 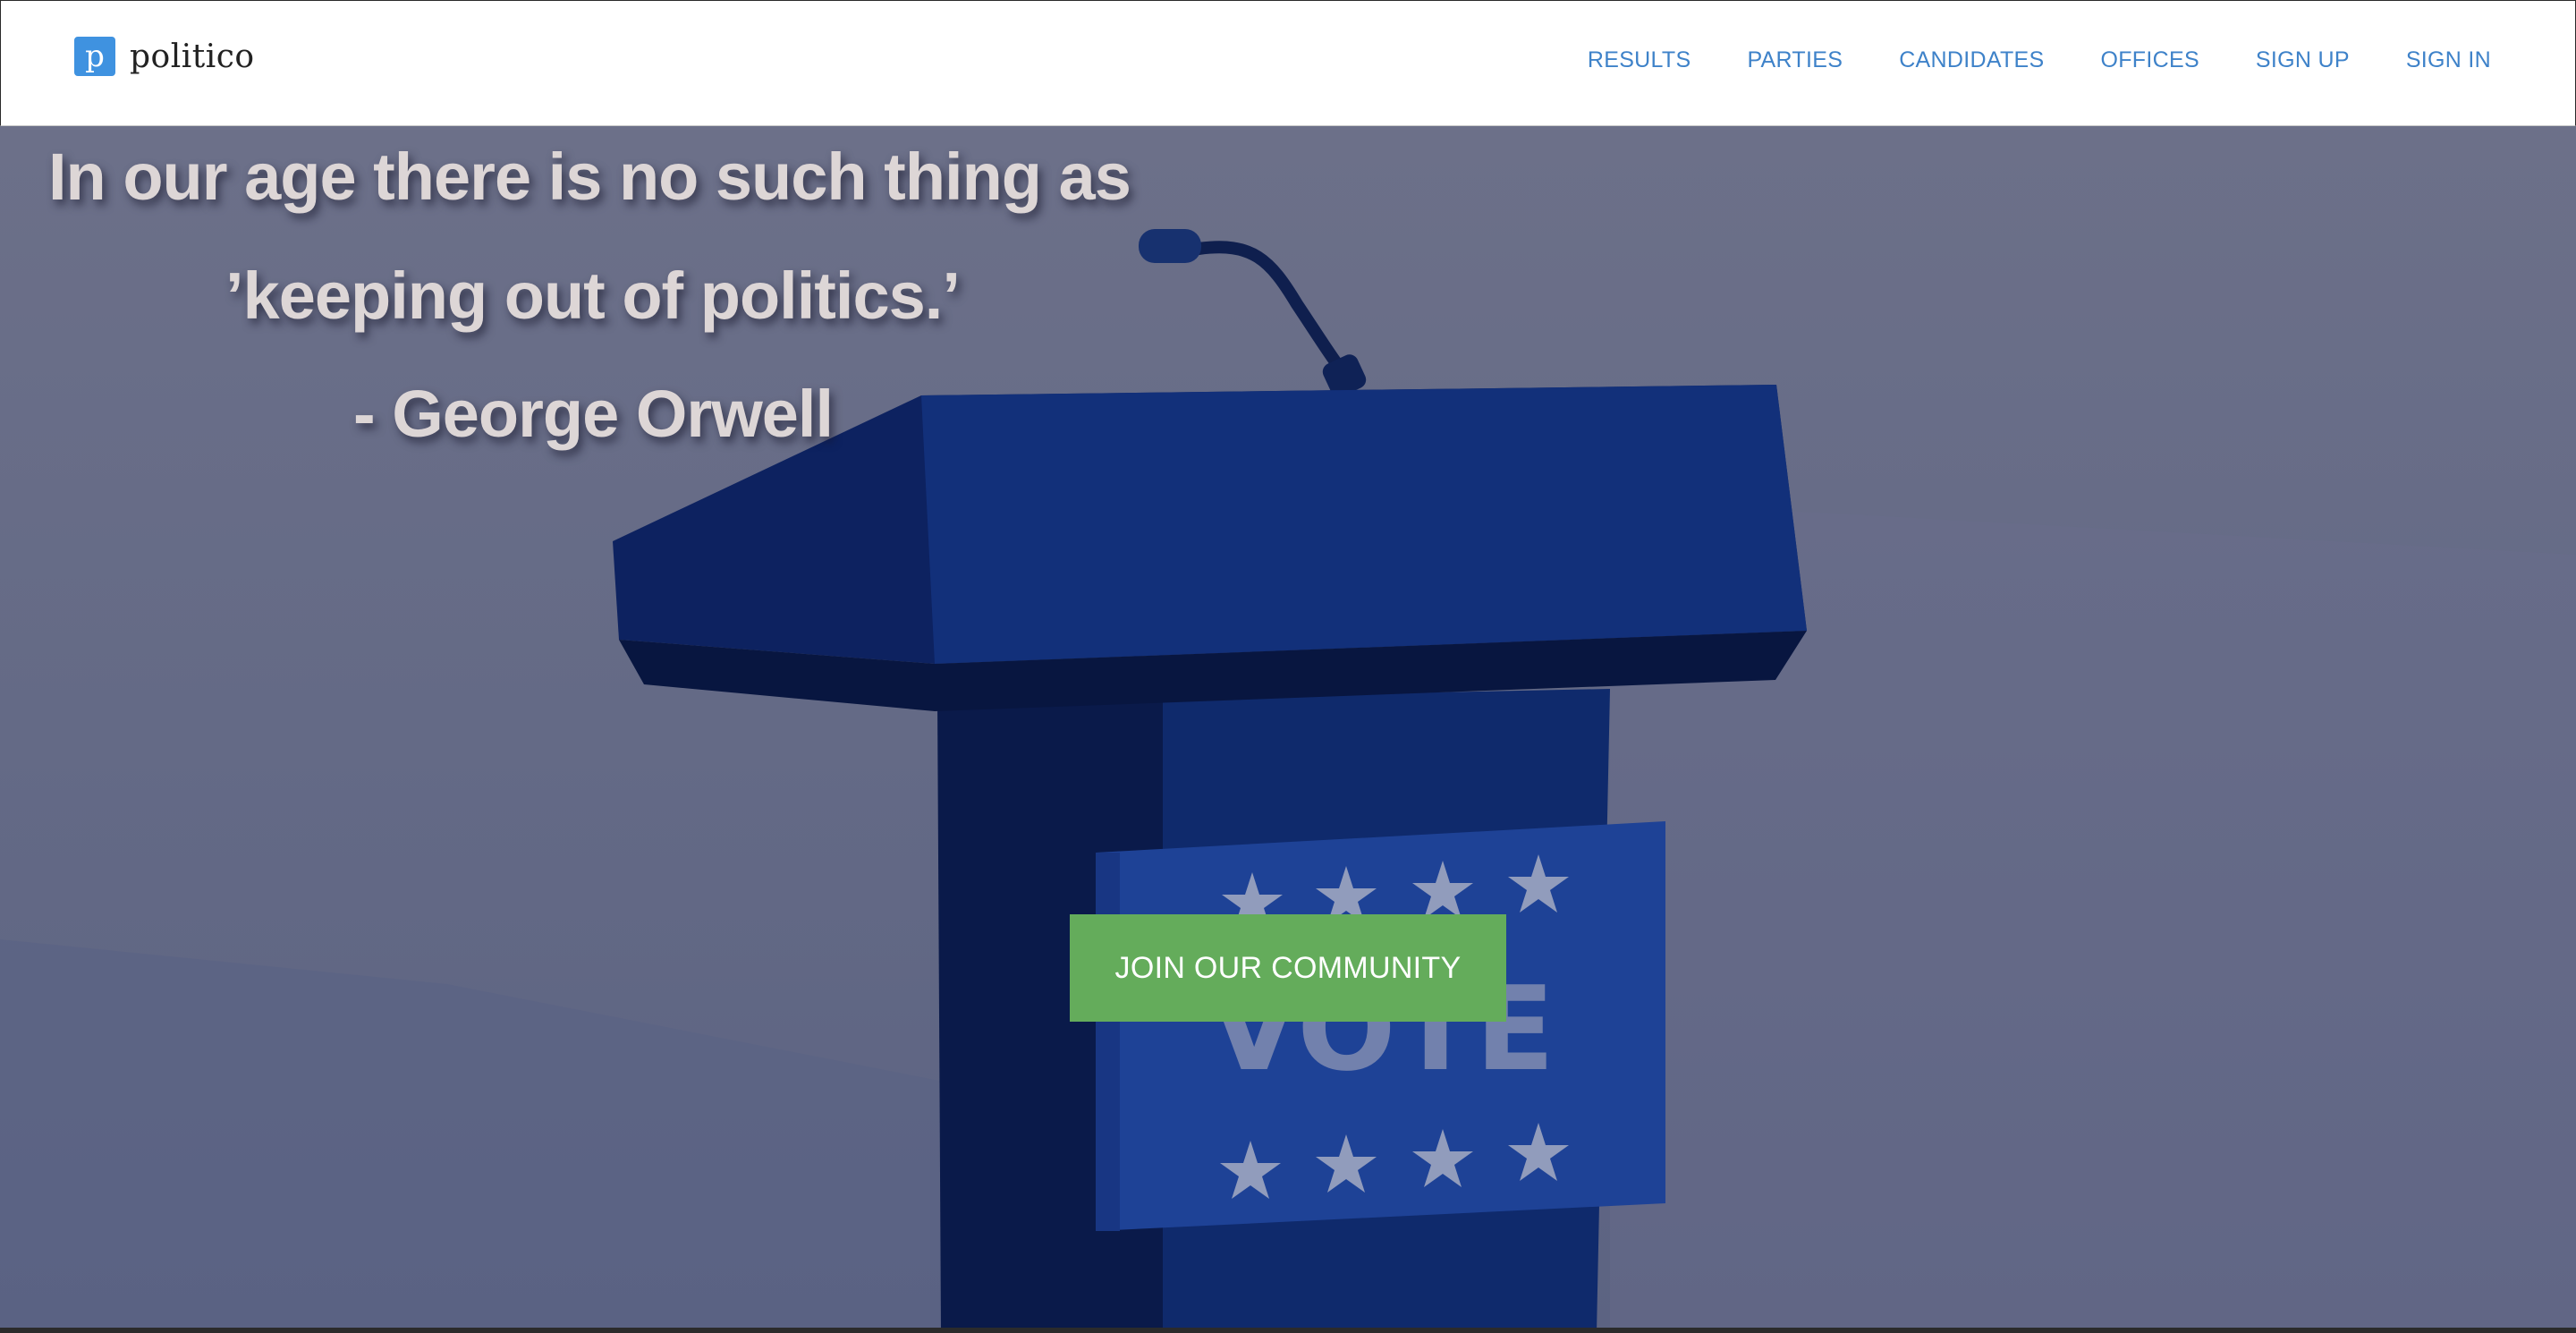 I want to click on quote-line-2: ’keeping out of politics.’, so click(x=593, y=296).